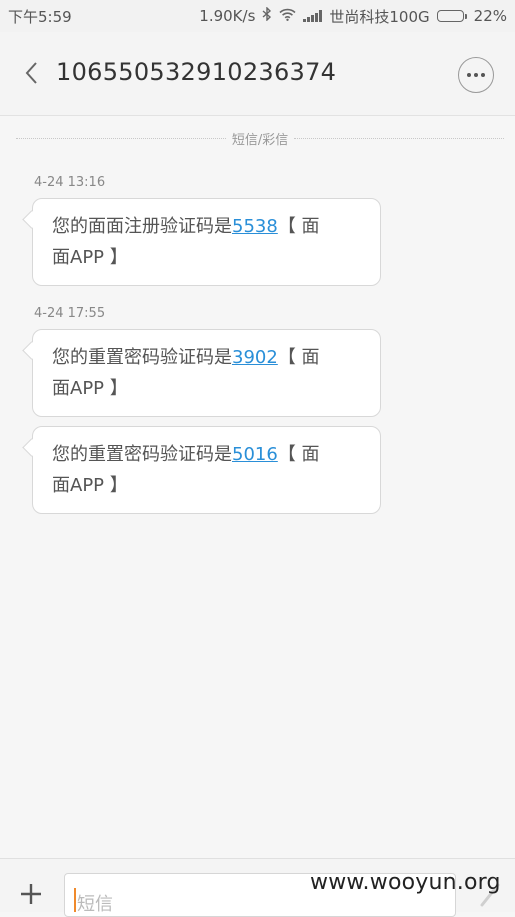 The height and width of the screenshot is (917, 515). Describe the element at coordinates (379, 16) in the screenshot. I see `carrier-name: 世尚科技100G` at that location.